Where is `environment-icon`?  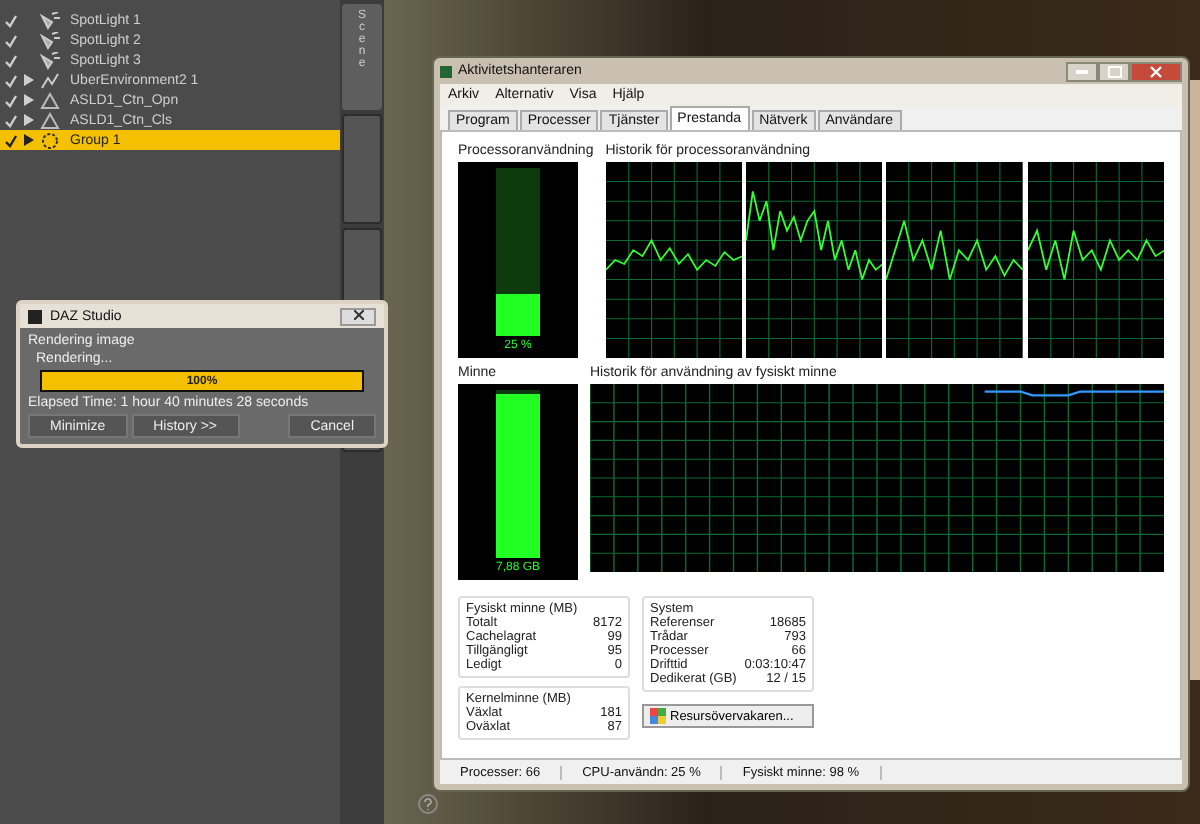
environment-icon is located at coordinates (50, 80).